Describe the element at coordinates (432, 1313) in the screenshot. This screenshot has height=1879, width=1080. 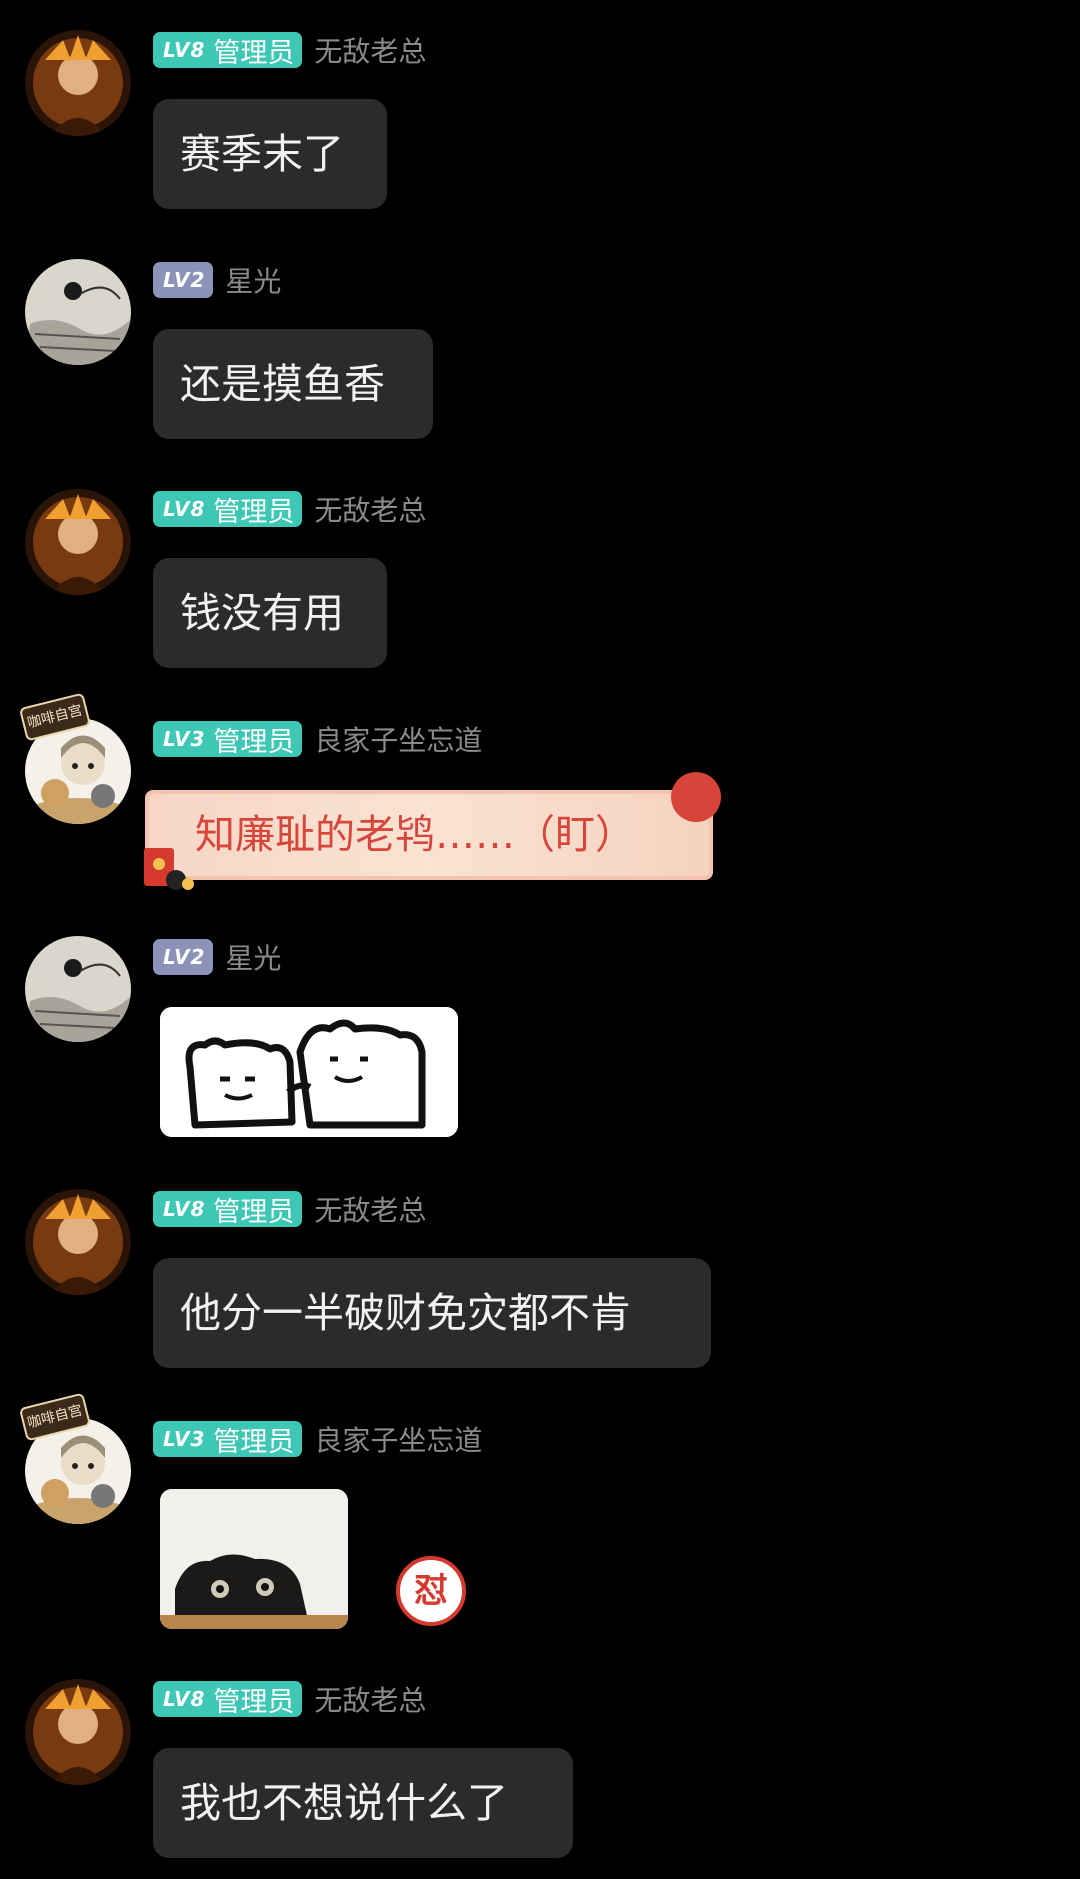
I see `message-bubble: 他分一半破财免灾都不肯` at that location.